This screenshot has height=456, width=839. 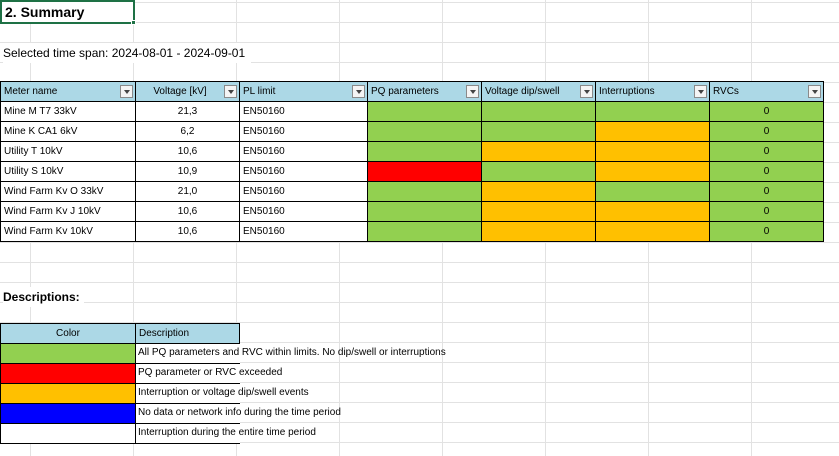 I want to click on meter-name-cell: Utility T 10kV, so click(x=68, y=151).